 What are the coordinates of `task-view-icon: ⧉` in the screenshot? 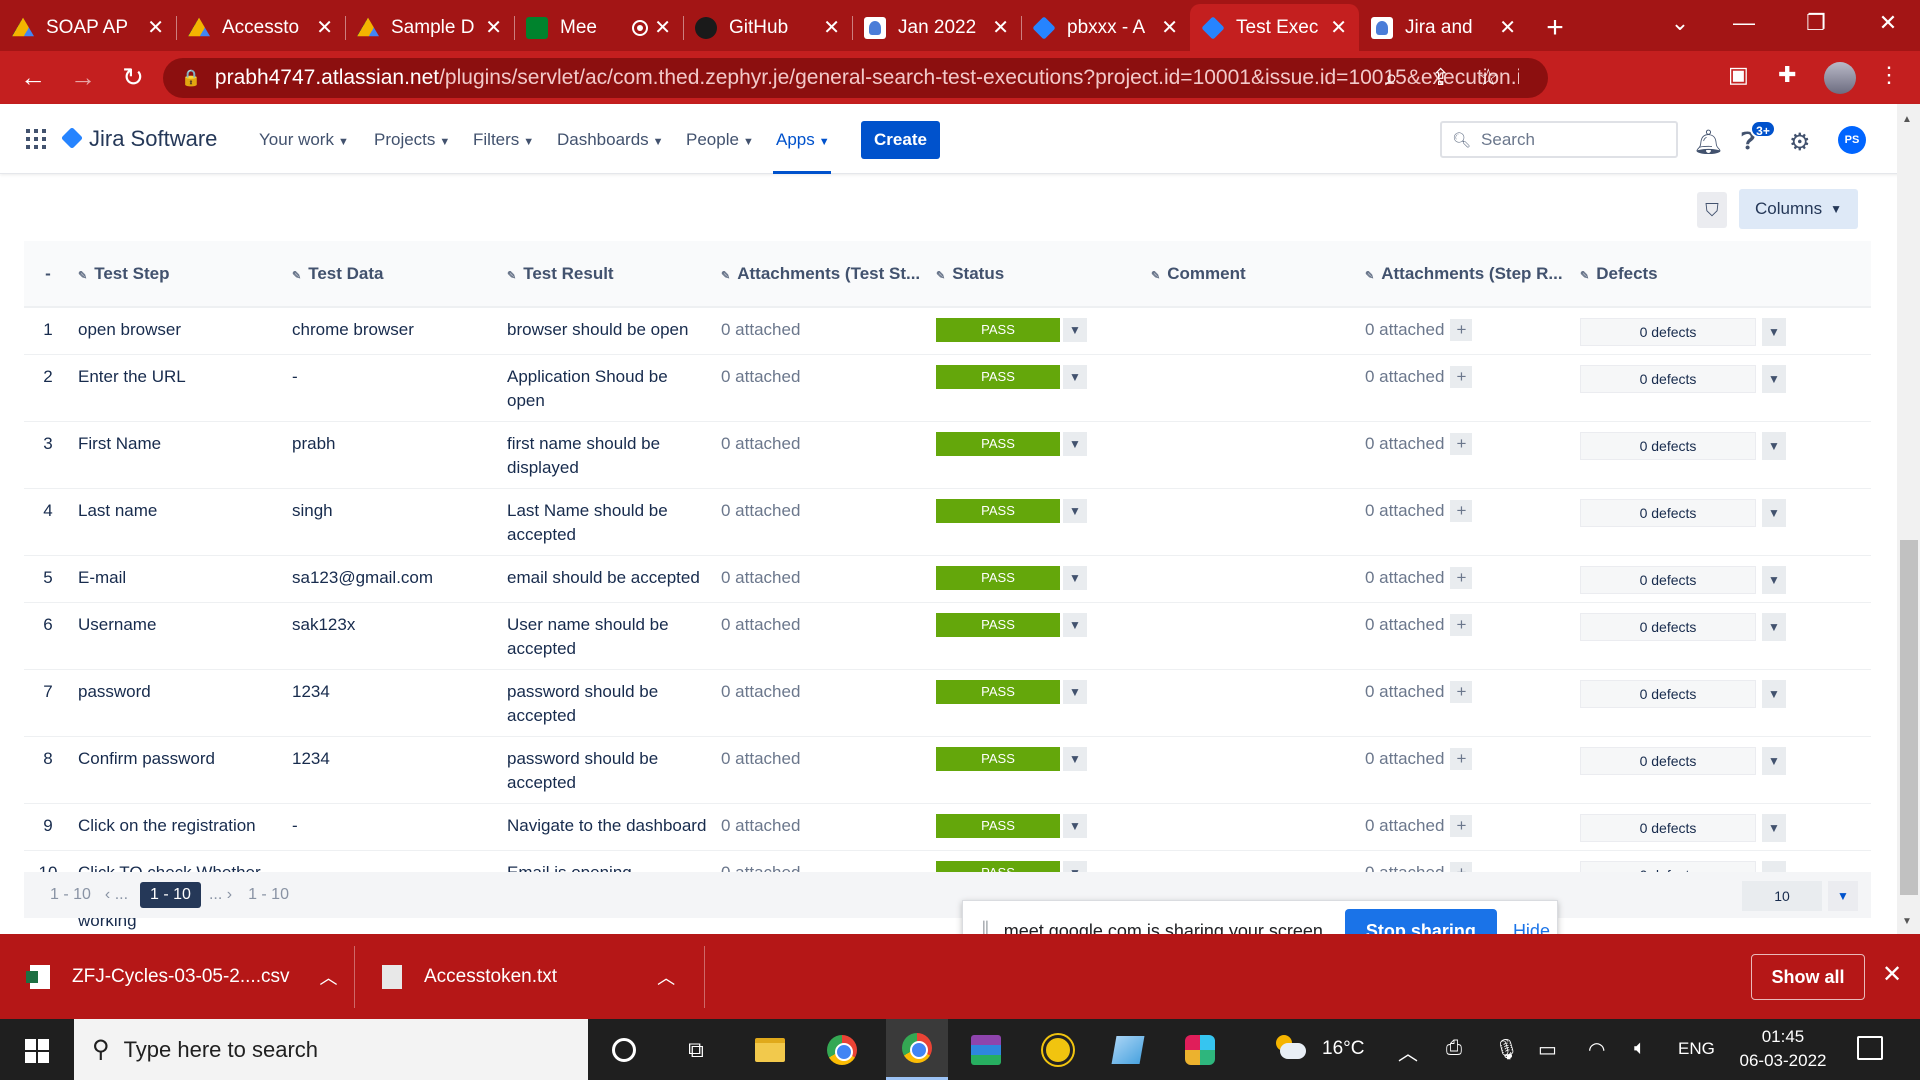 It's located at (696, 1050).